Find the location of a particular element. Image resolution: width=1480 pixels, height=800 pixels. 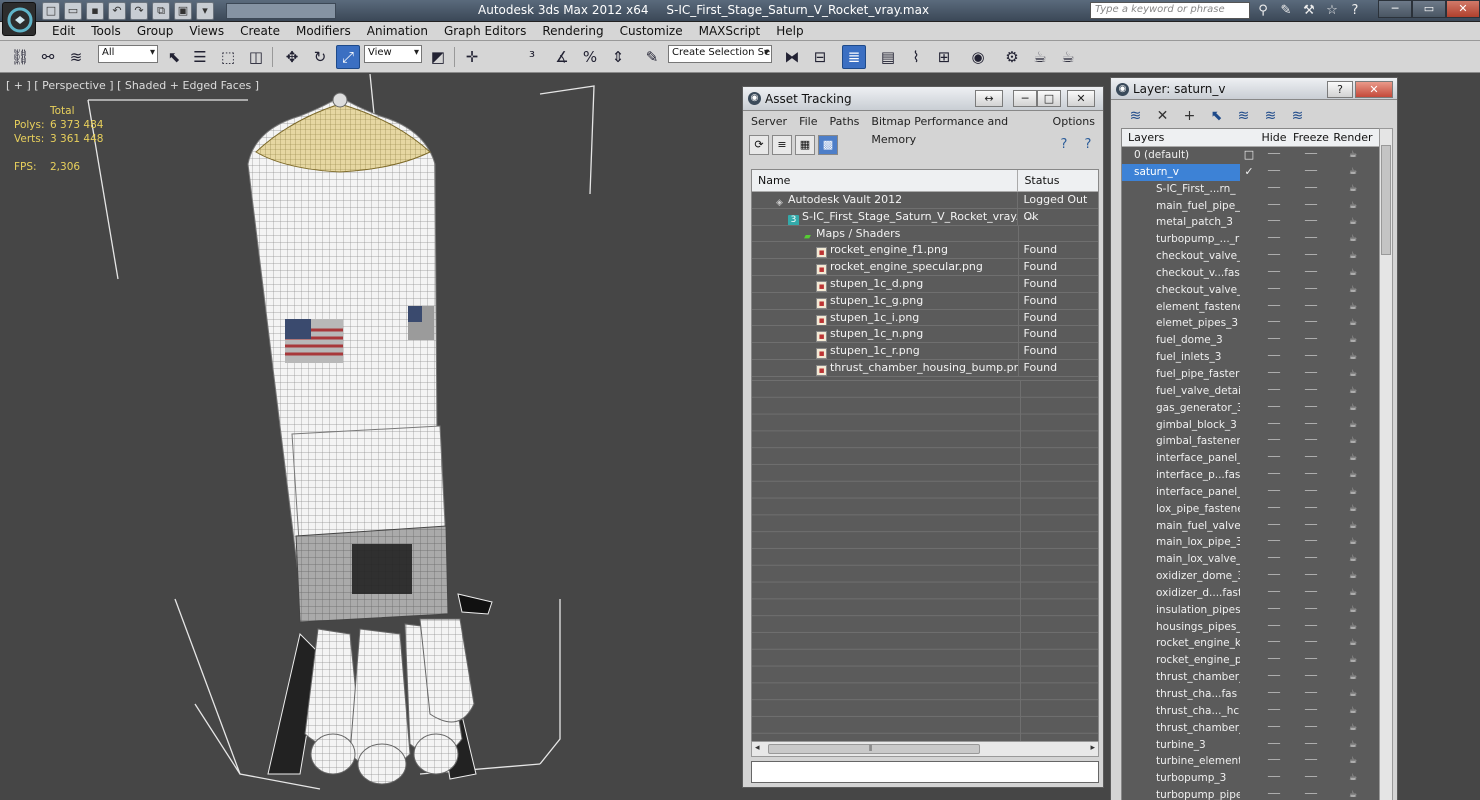

create-layer-icon: ≋ is located at coordinates (1135, 116).